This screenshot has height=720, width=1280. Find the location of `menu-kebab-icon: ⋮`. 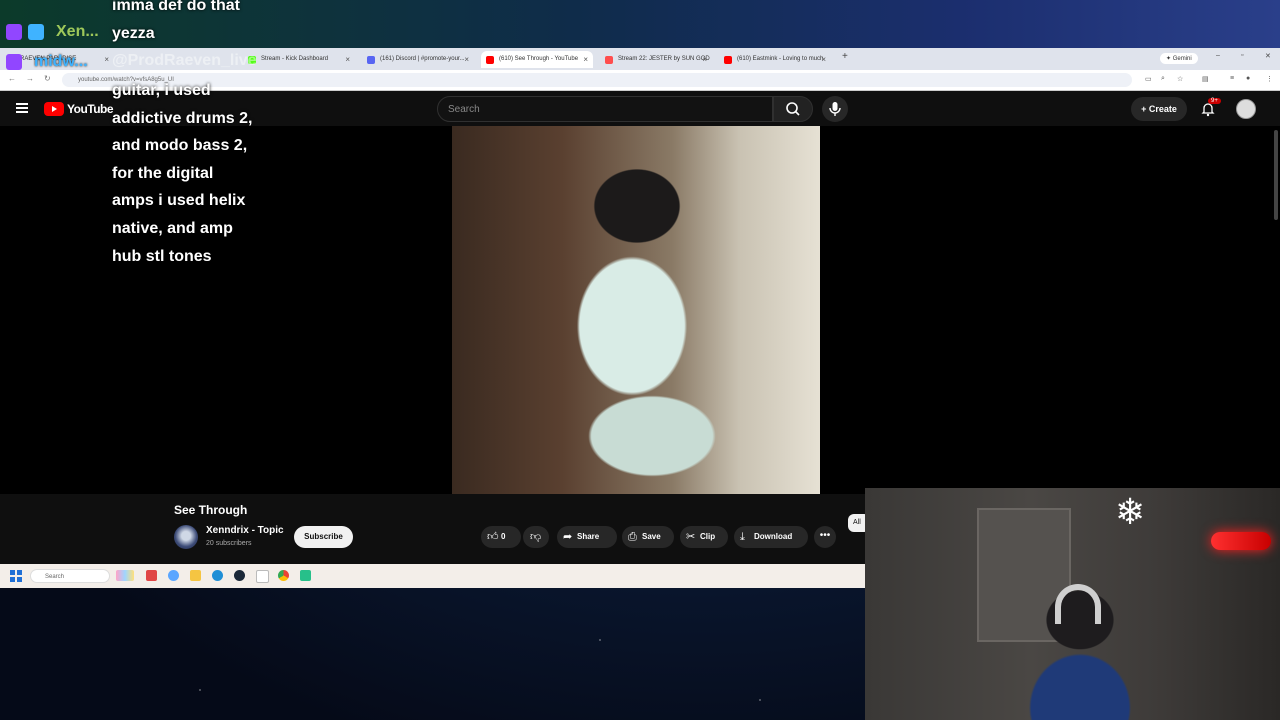

menu-kebab-icon: ⋮ is located at coordinates (1269, 79).